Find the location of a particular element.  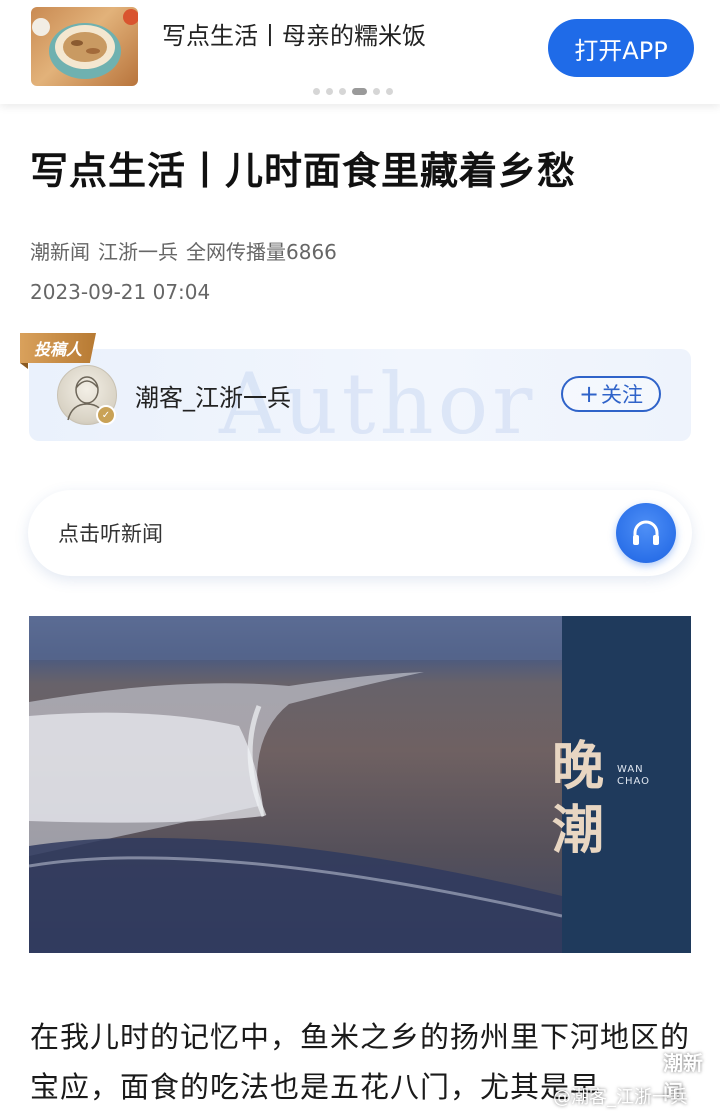

author-name: 潮客_江浙一兵 is located at coordinates (213, 395).